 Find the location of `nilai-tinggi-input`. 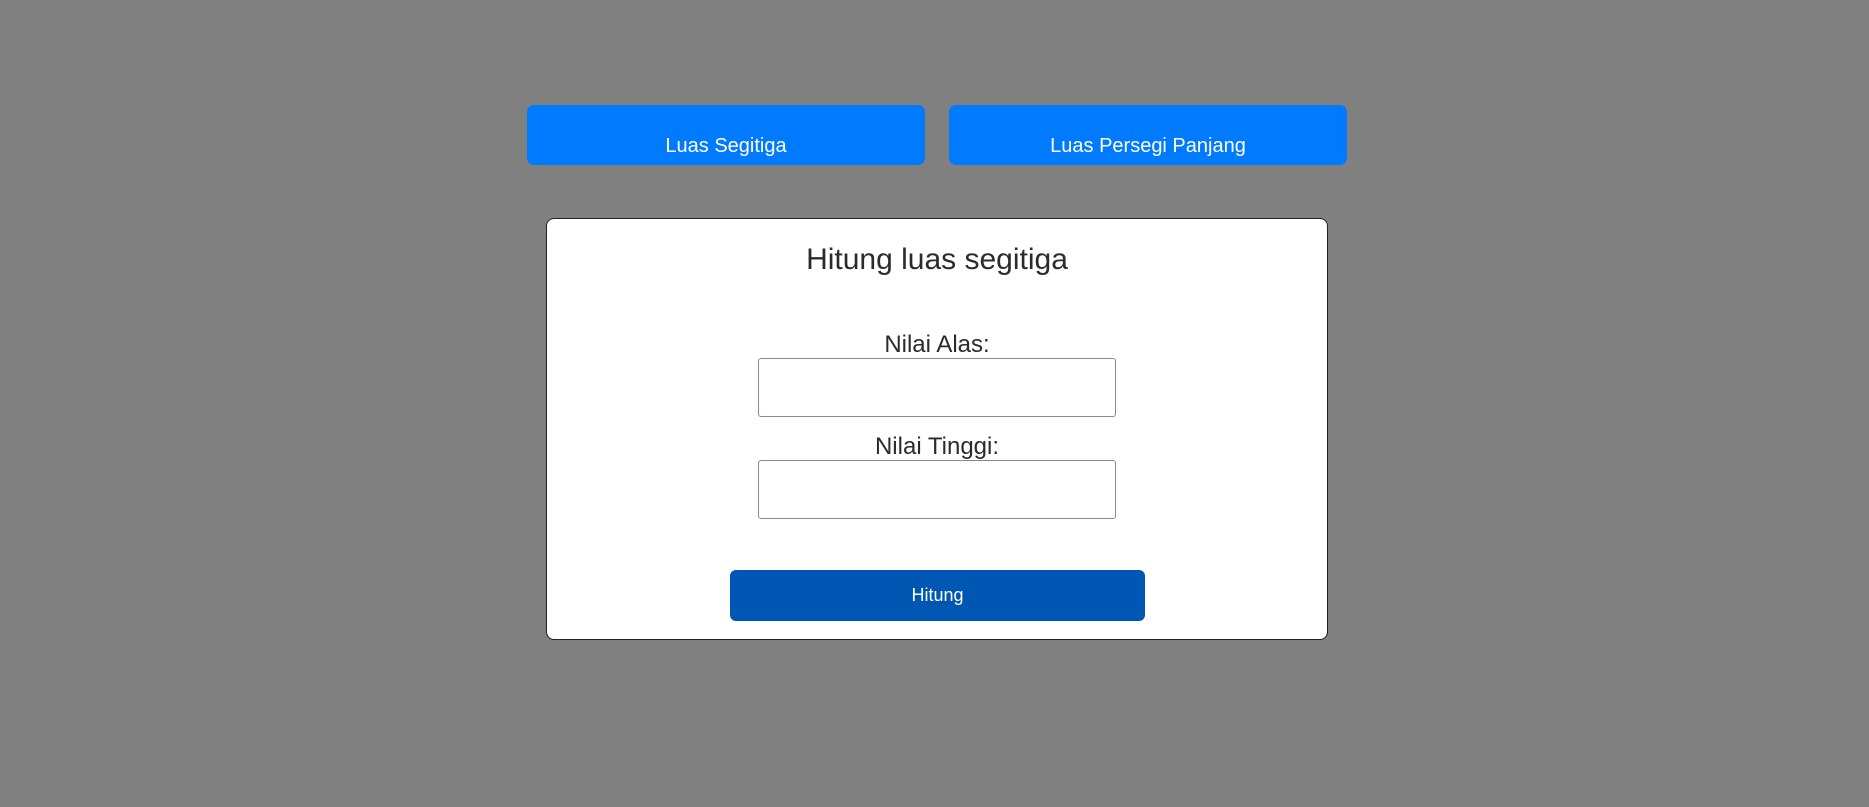

nilai-tinggi-input is located at coordinates (937, 489).